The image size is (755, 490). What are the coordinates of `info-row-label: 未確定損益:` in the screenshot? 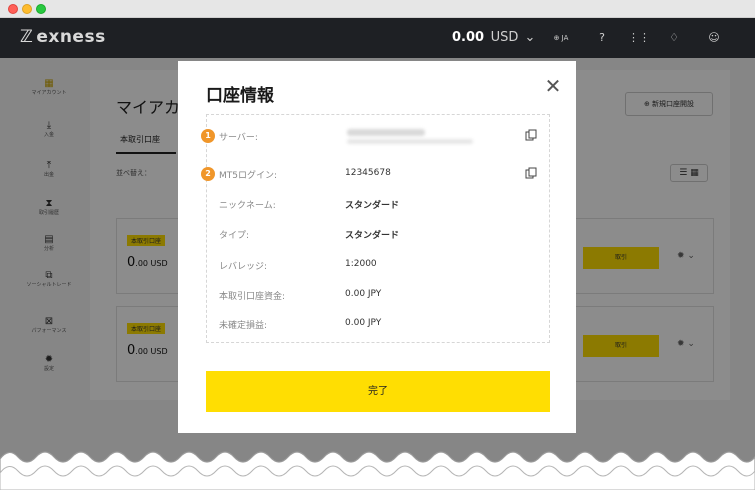 It's located at (243, 326).